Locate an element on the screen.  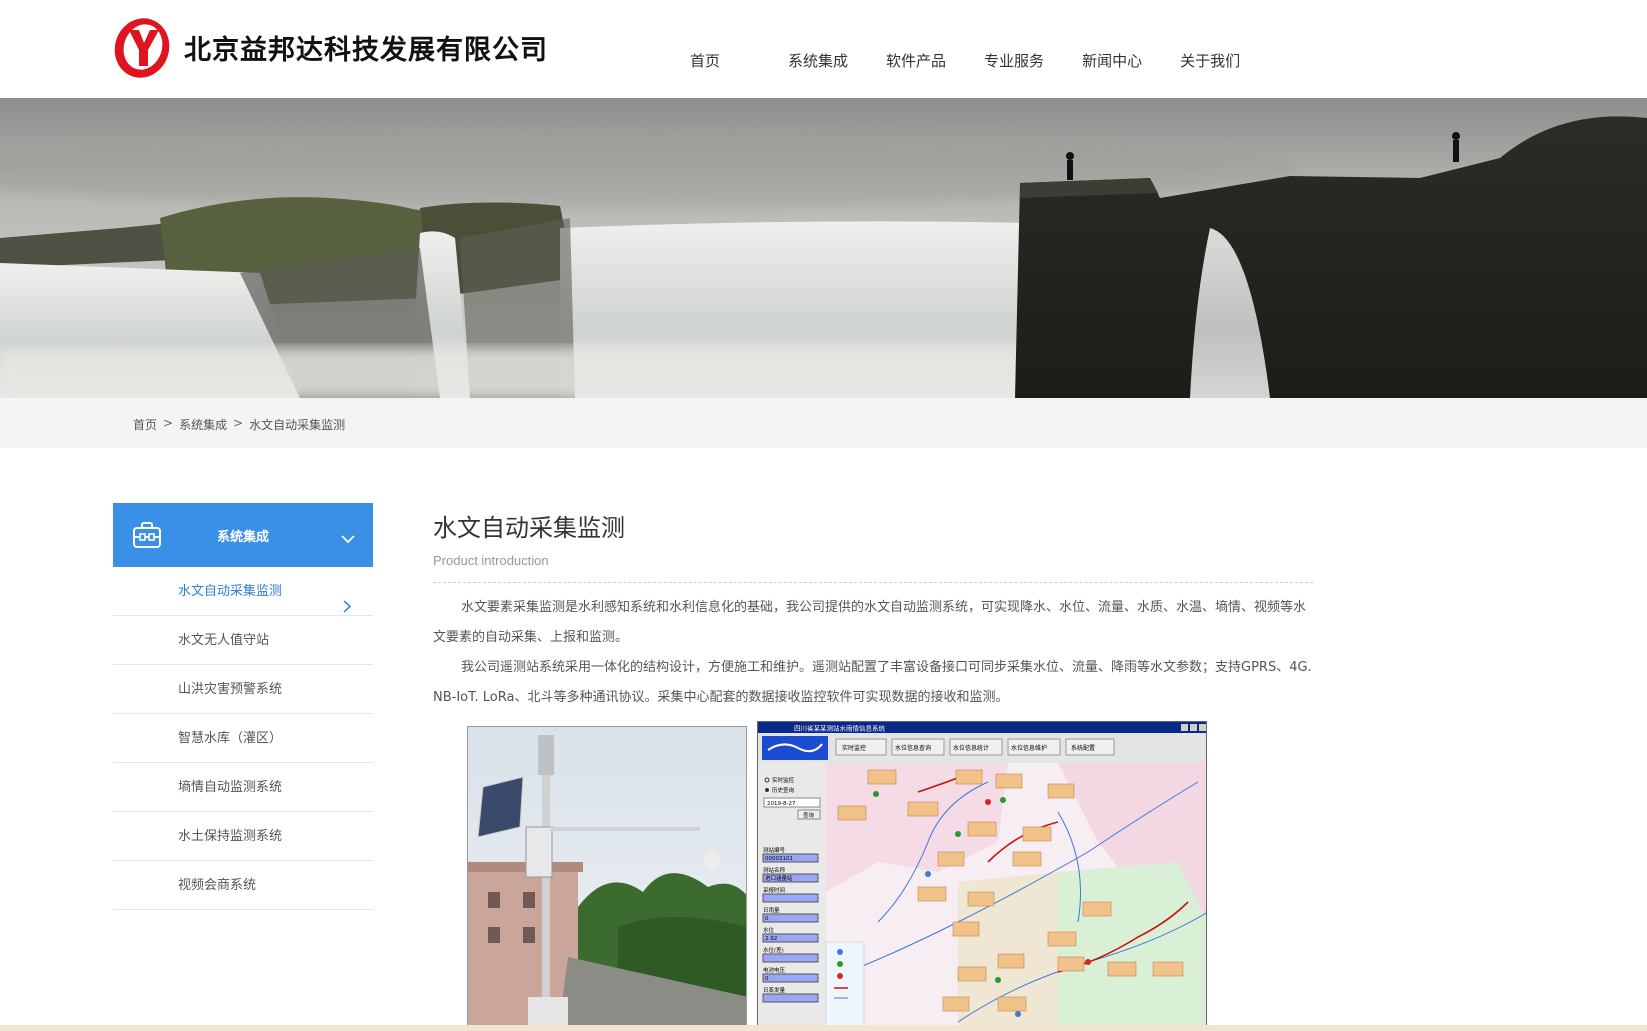
breadcrumb-system-integration: 系统集成 is located at coordinates (203, 424).